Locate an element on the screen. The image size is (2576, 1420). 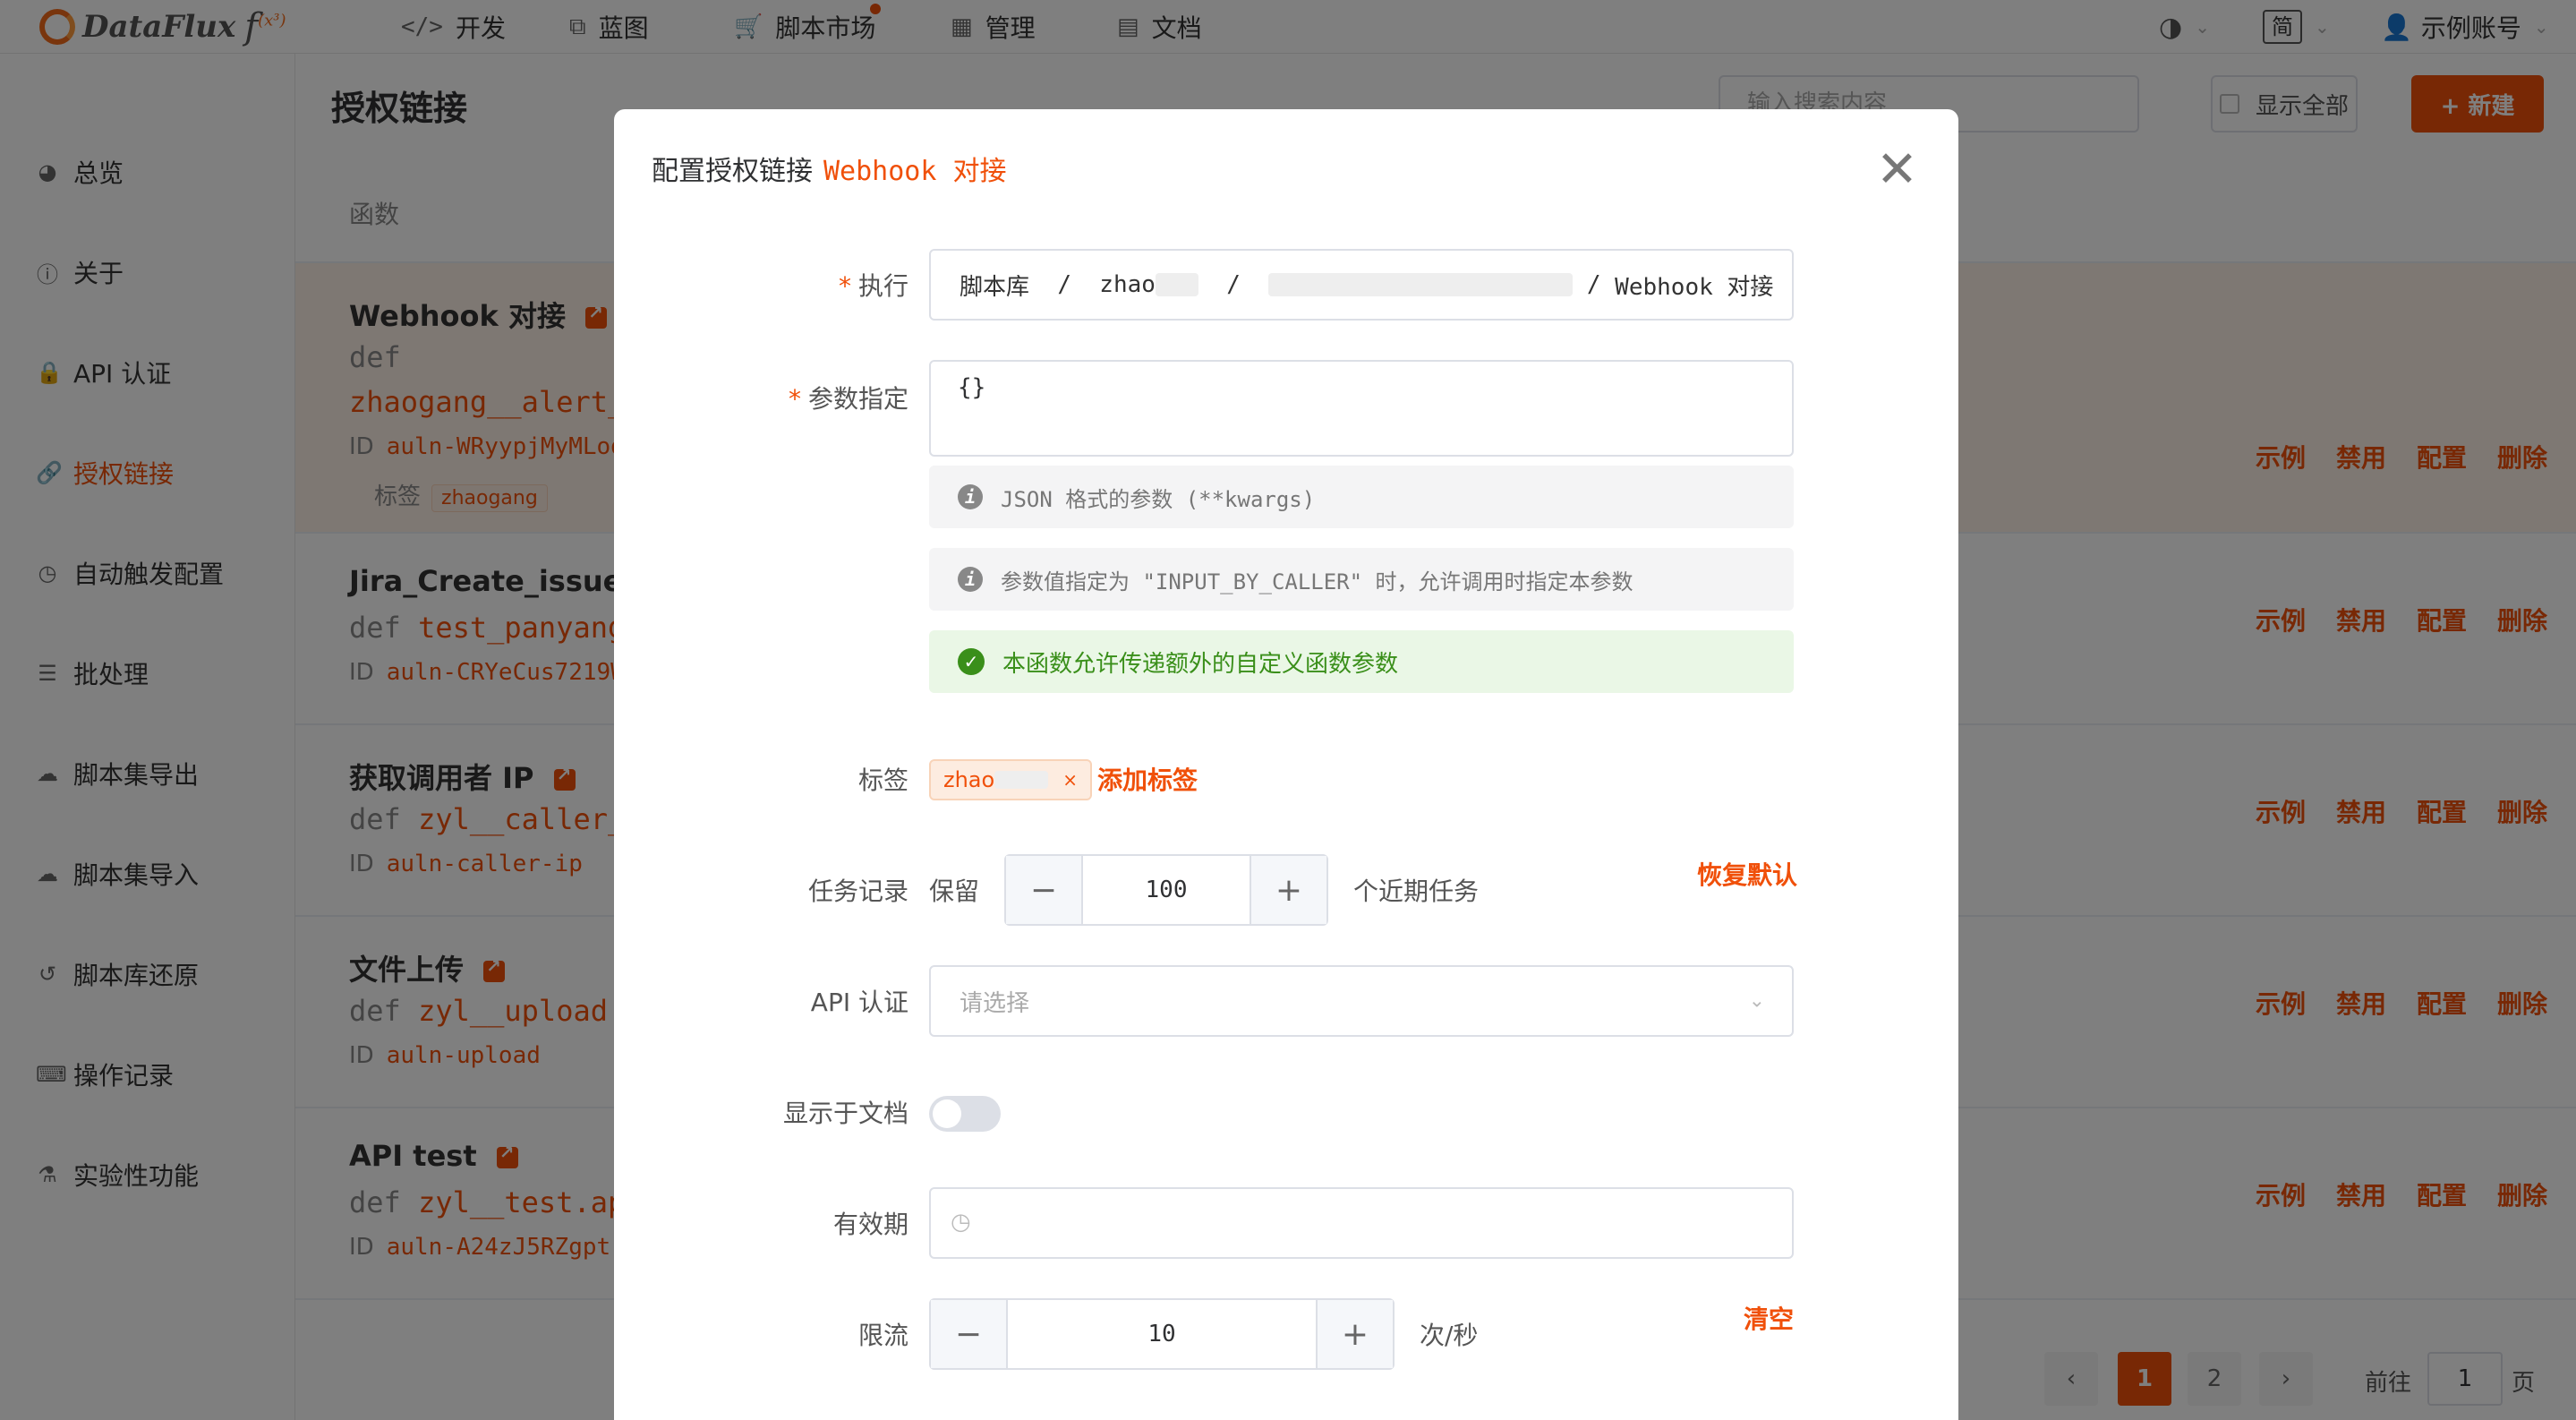
task-record-suffix: 个近期任务 is located at coordinates (1416, 892).